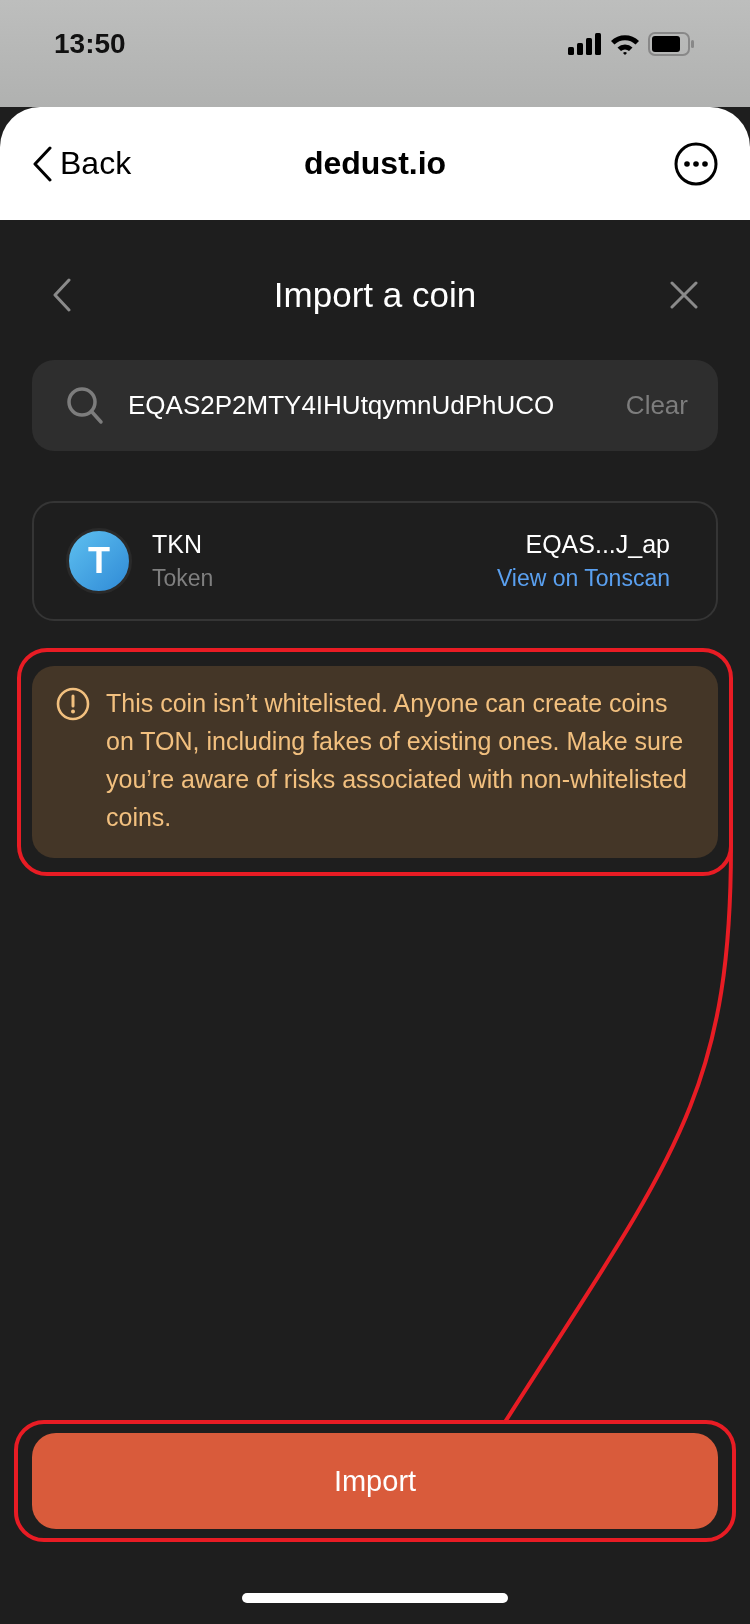 This screenshot has height=1624, width=750. Describe the element at coordinates (397, 760) in the screenshot. I see `warning-text: This coin isn’t whitelisted. Anyone can create coins on TON, including fakes of existing ones. Make sure you’re aware of risks associated with non-whitelisted coins.` at that location.